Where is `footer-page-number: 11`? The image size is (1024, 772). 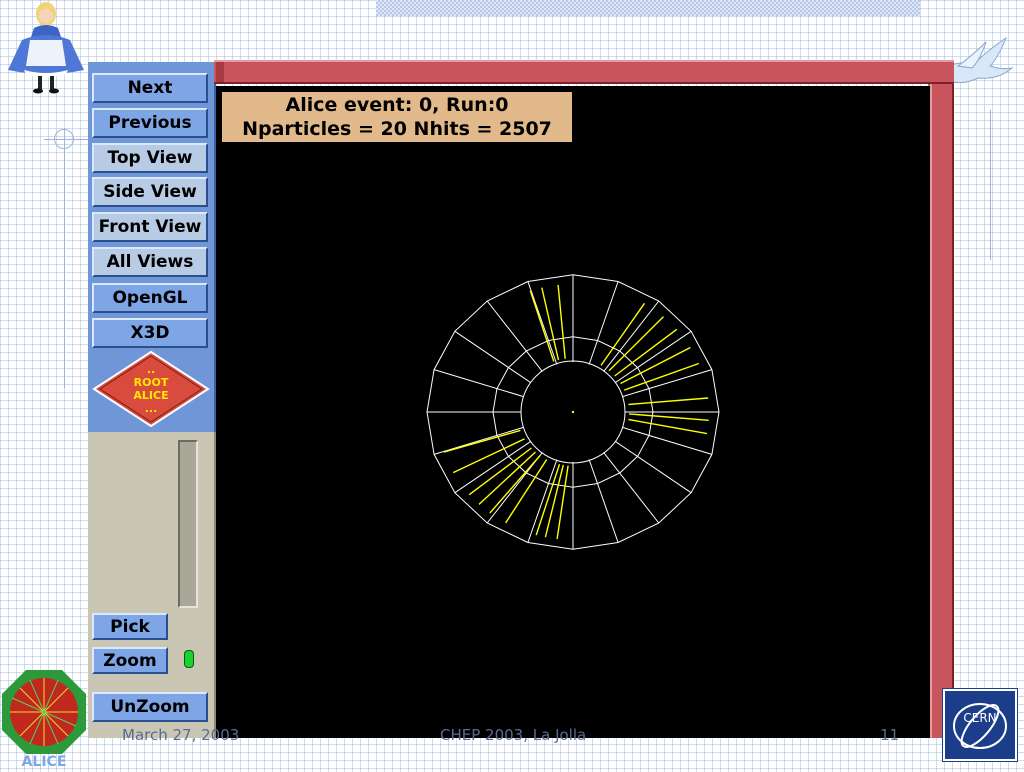
footer-page-number: 11 is located at coordinates (890, 735).